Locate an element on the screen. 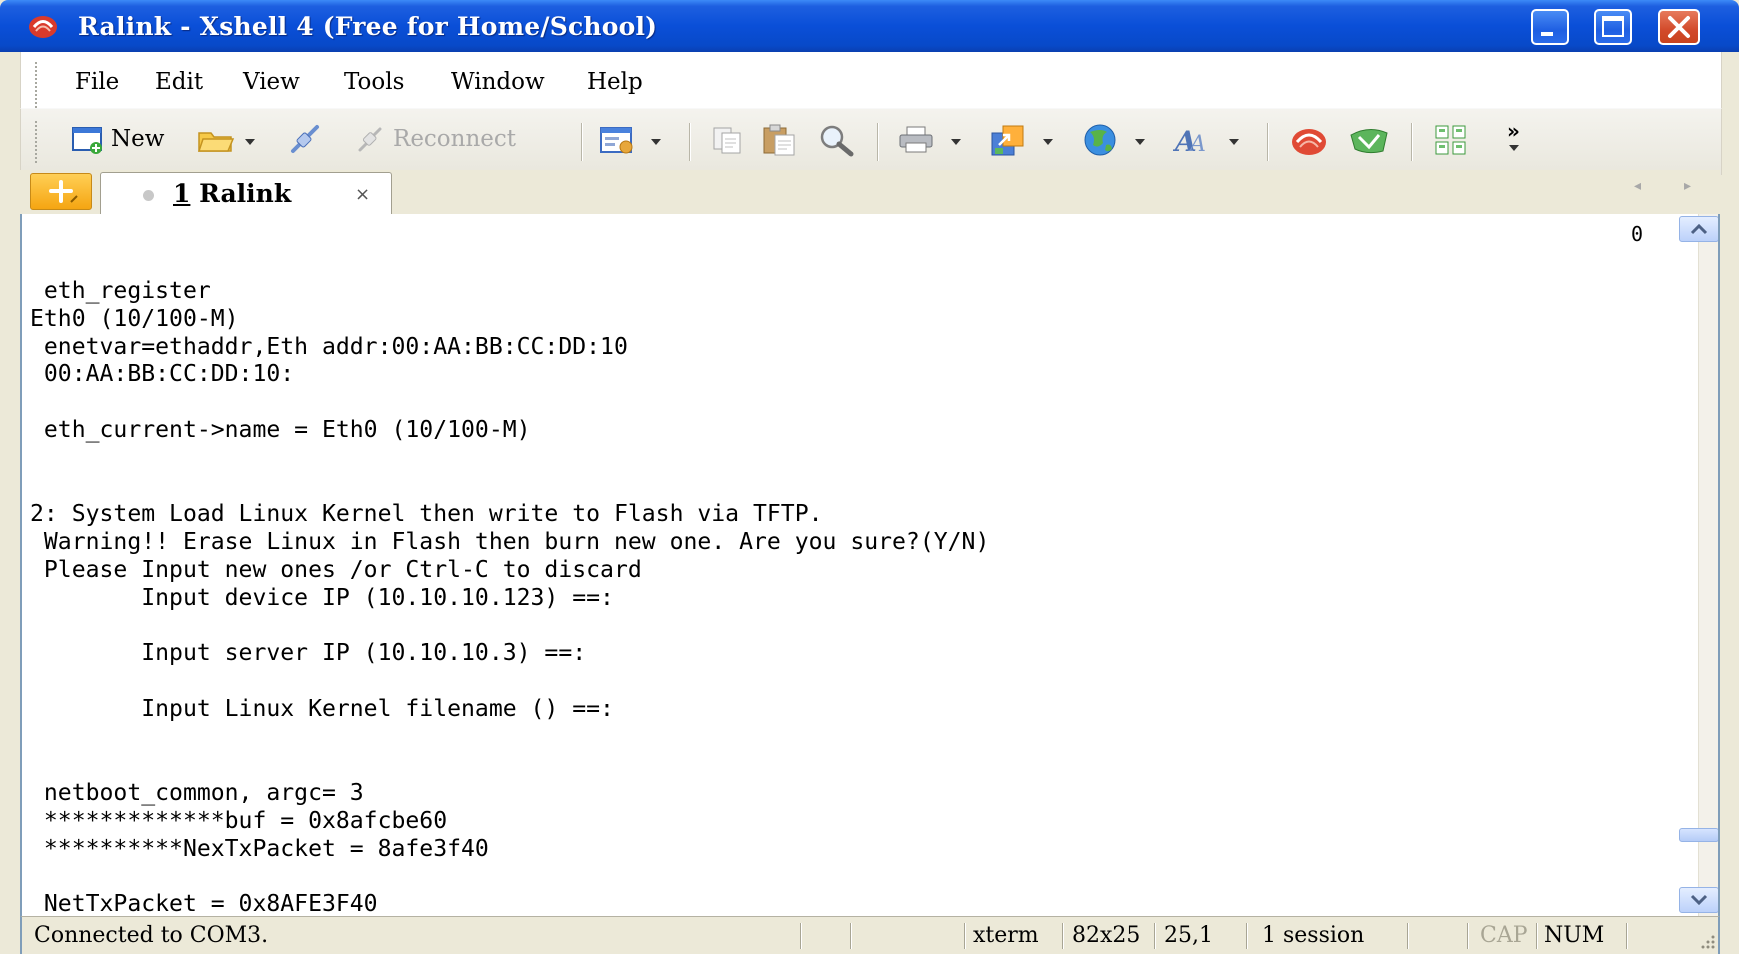 The height and width of the screenshot is (954, 1739). connect-button is located at coordinates (305, 141).